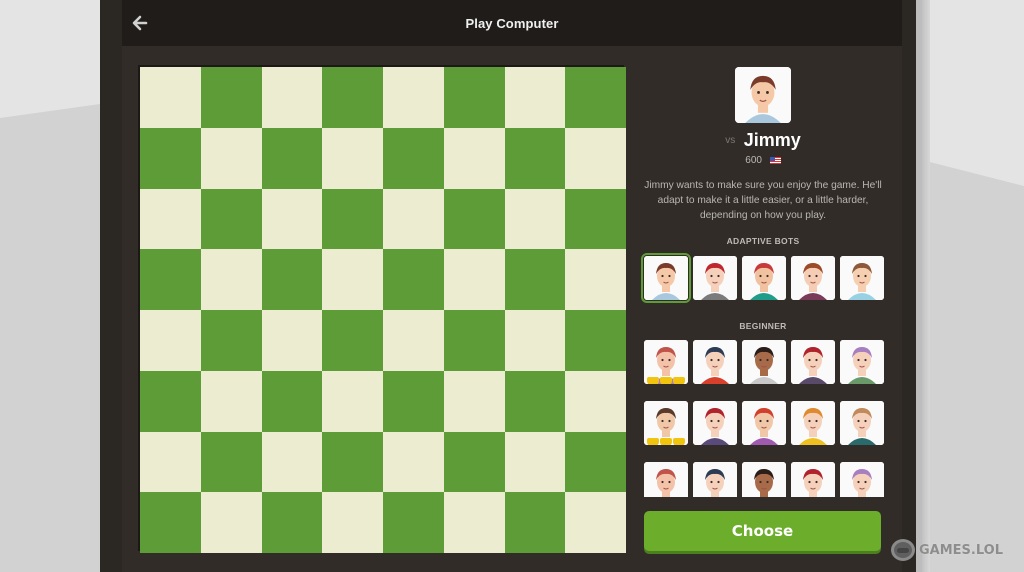 Image resolution: width=1024 pixels, height=572 pixels. What do you see at coordinates (763, 241) in the screenshot?
I see `section-label-adaptive: ADAPTIVE BOTS` at bounding box center [763, 241].